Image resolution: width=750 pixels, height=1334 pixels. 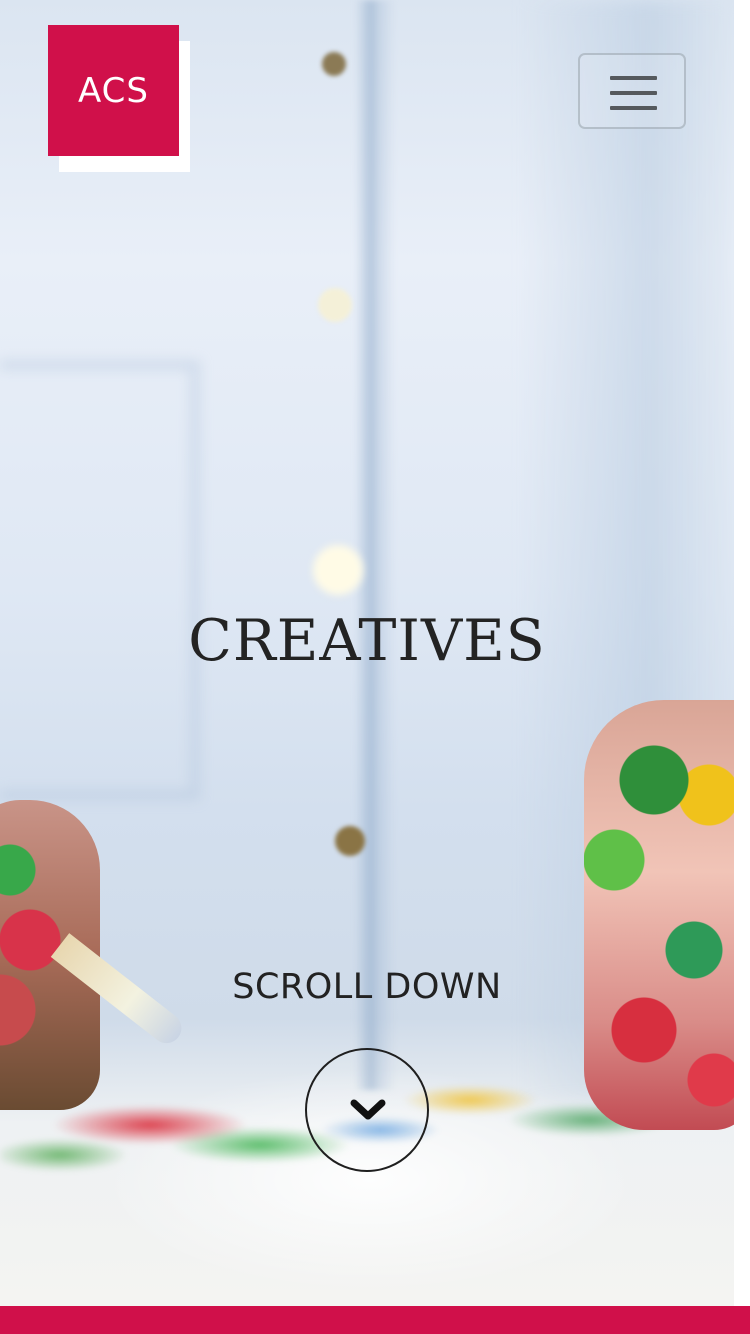 What do you see at coordinates (367, 641) in the screenshot?
I see `hero-title: CREATIVES` at bounding box center [367, 641].